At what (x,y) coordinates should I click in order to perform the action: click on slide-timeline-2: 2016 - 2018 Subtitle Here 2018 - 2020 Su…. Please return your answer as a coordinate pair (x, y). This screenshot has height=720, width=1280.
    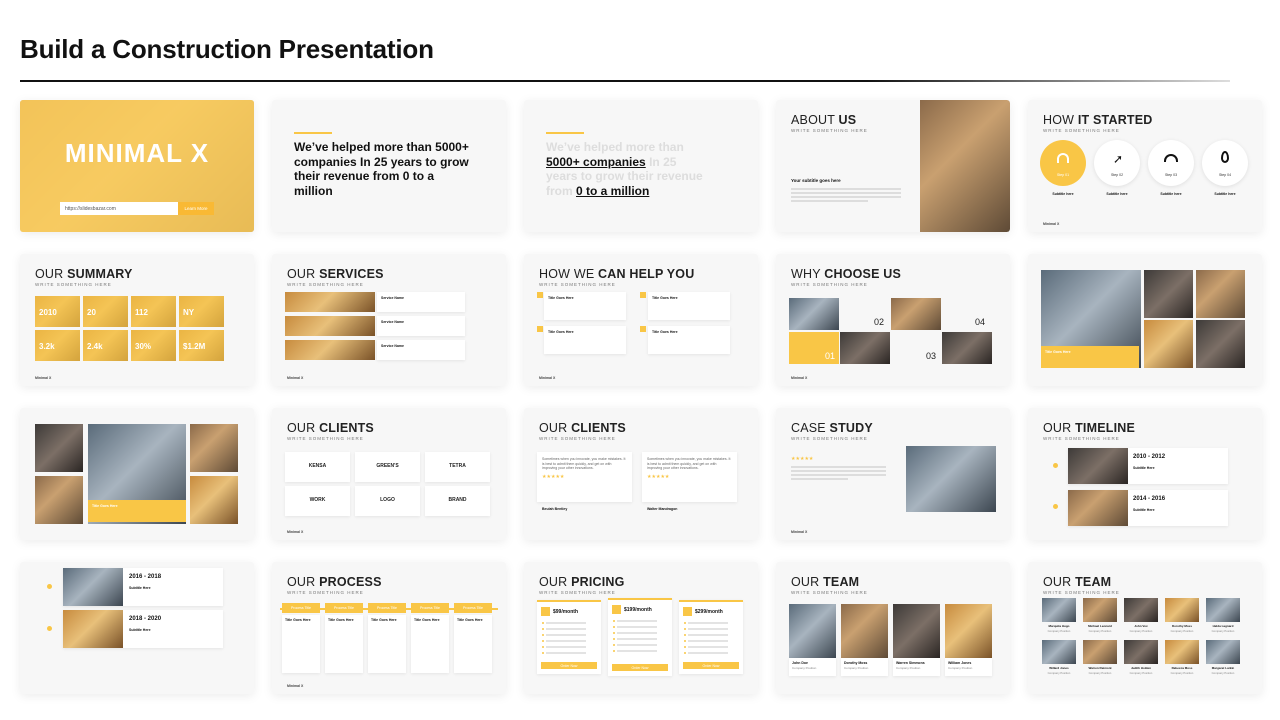
    Looking at the image, I should click on (137, 628).